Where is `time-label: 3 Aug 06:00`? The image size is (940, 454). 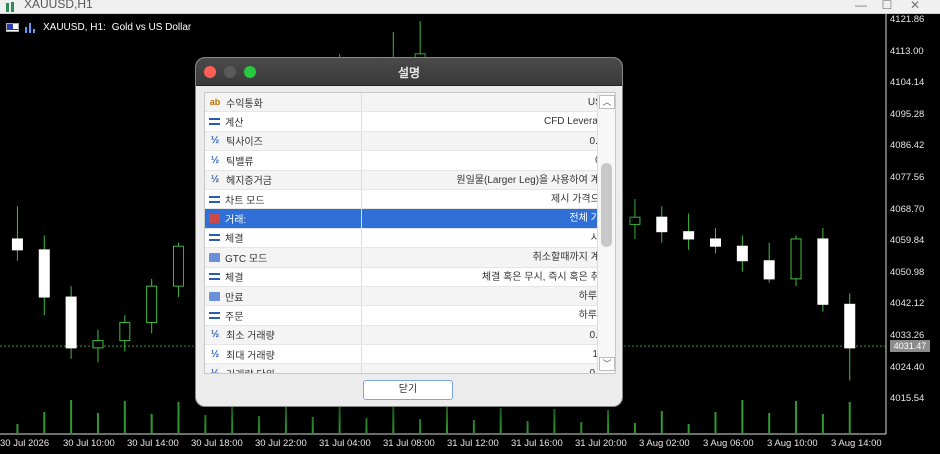 time-label: 3 Aug 06:00 is located at coordinates (728, 443).